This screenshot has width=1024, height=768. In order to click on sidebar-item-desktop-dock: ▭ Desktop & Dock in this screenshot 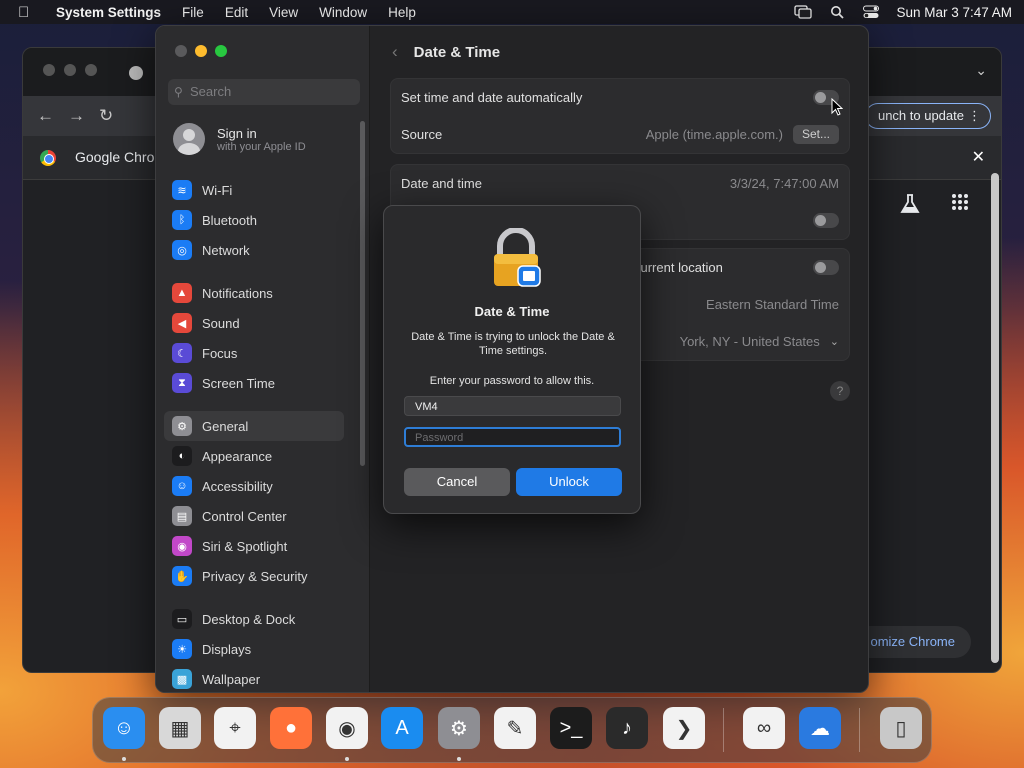, I will do `click(254, 619)`.